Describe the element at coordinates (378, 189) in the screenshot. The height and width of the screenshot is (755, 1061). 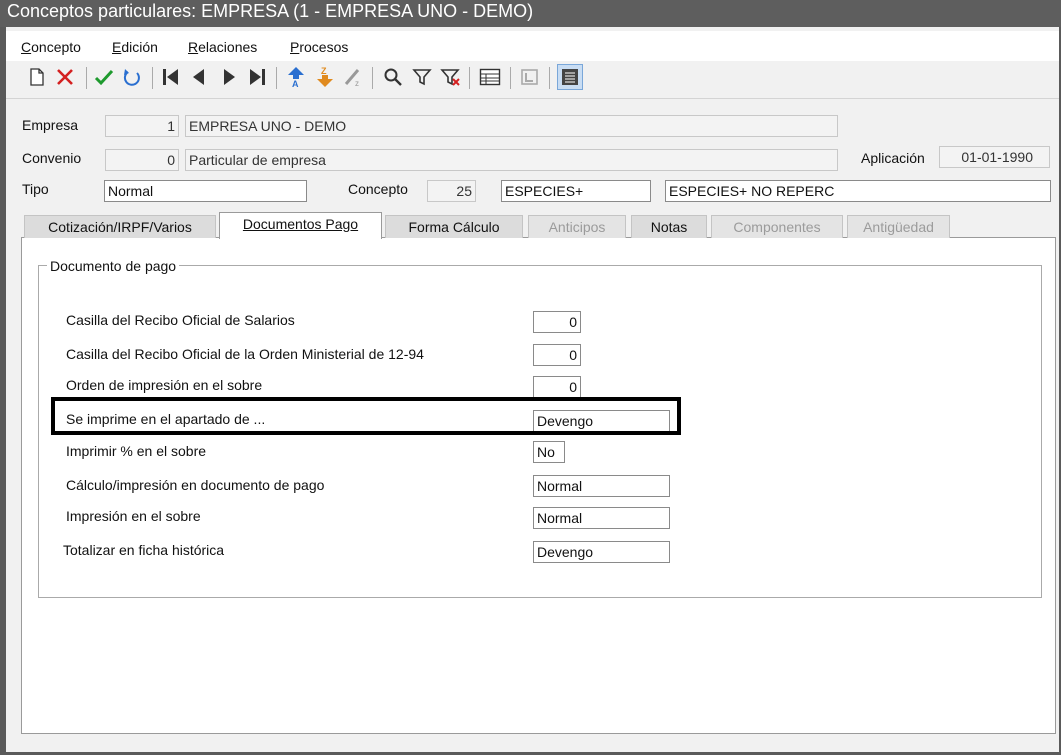
I see `concepto-label: Concepto` at that location.